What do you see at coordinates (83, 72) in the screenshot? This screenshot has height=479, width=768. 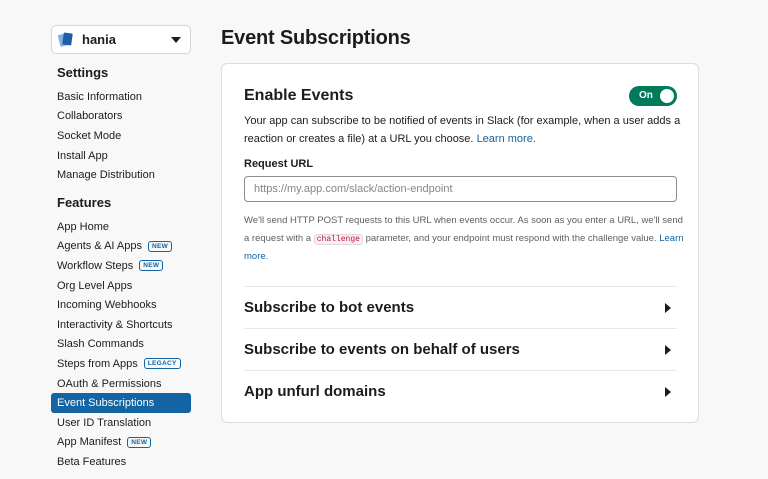 I see `settings-heading: Settings` at bounding box center [83, 72].